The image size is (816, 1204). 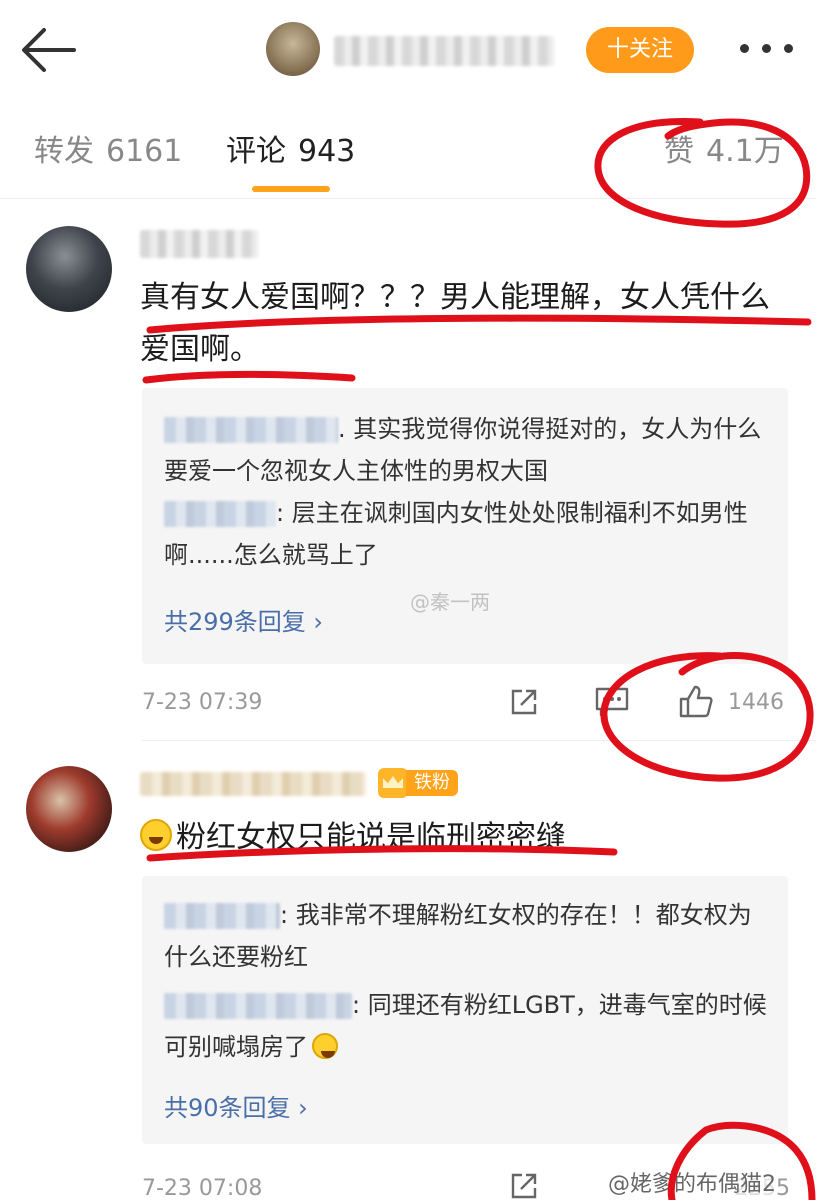 What do you see at coordinates (291, 189) in the screenshot?
I see `active-tab-indicator` at bounding box center [291, 189].